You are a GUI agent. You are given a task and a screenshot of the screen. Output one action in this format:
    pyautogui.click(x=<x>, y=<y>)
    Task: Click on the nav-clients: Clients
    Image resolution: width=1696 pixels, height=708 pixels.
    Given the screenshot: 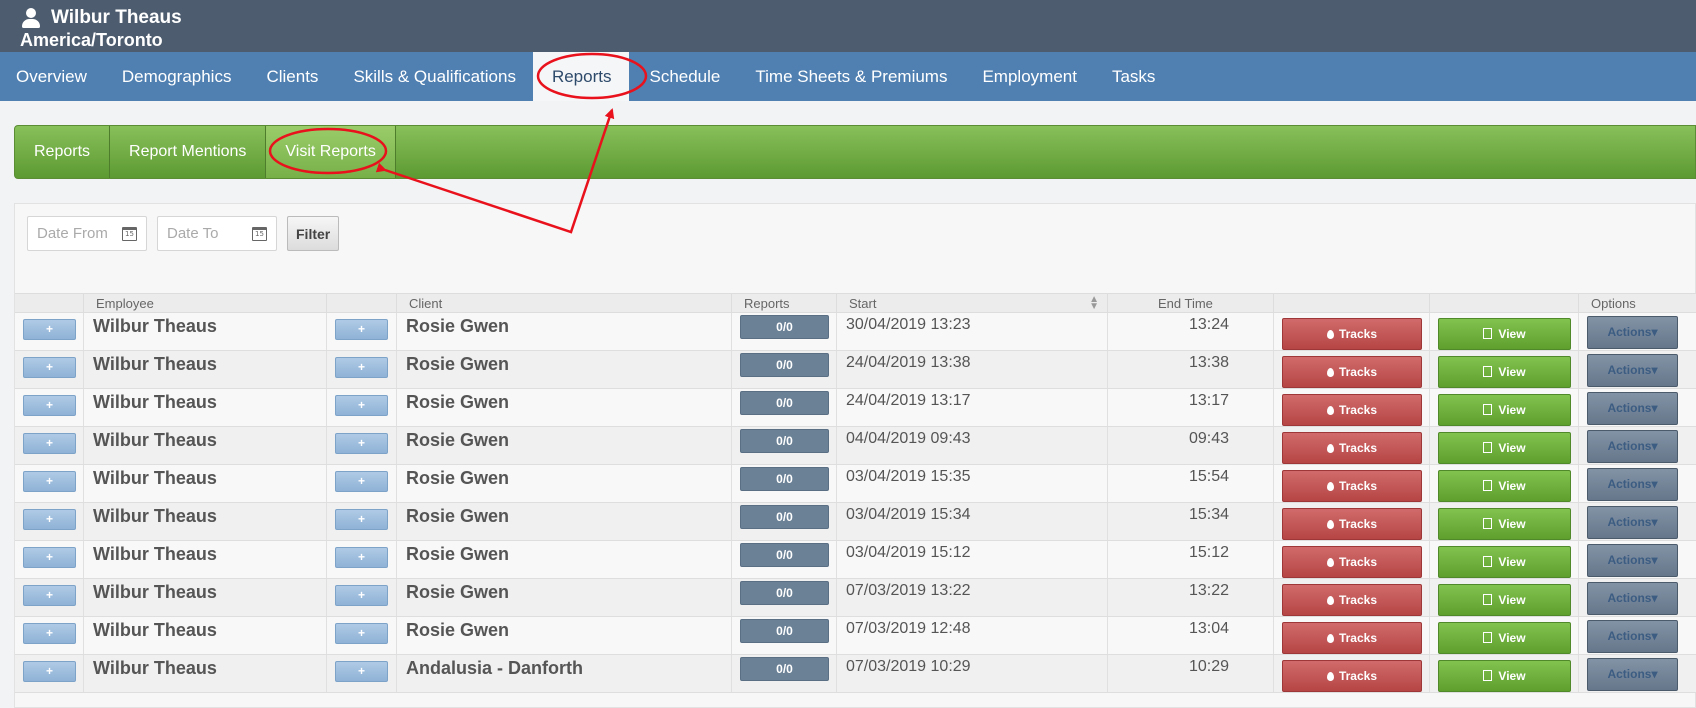 What is the action you would take?
    pyautogui.click(x=293, y=76)
    